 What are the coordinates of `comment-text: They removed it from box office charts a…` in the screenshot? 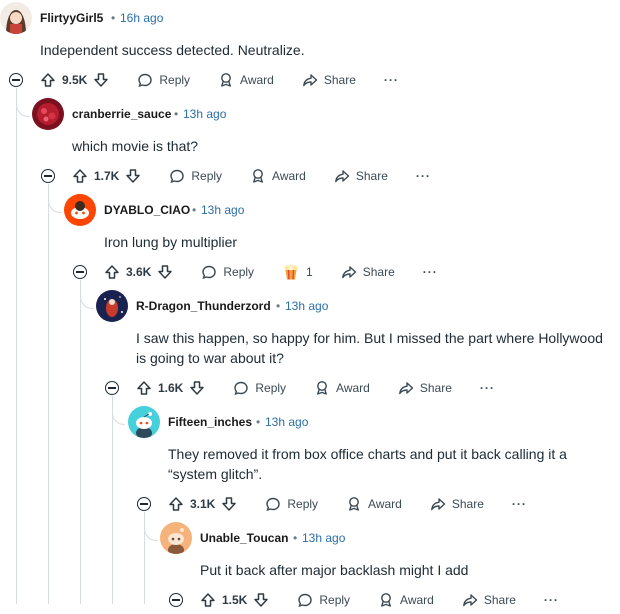 It's located at (367, 464).